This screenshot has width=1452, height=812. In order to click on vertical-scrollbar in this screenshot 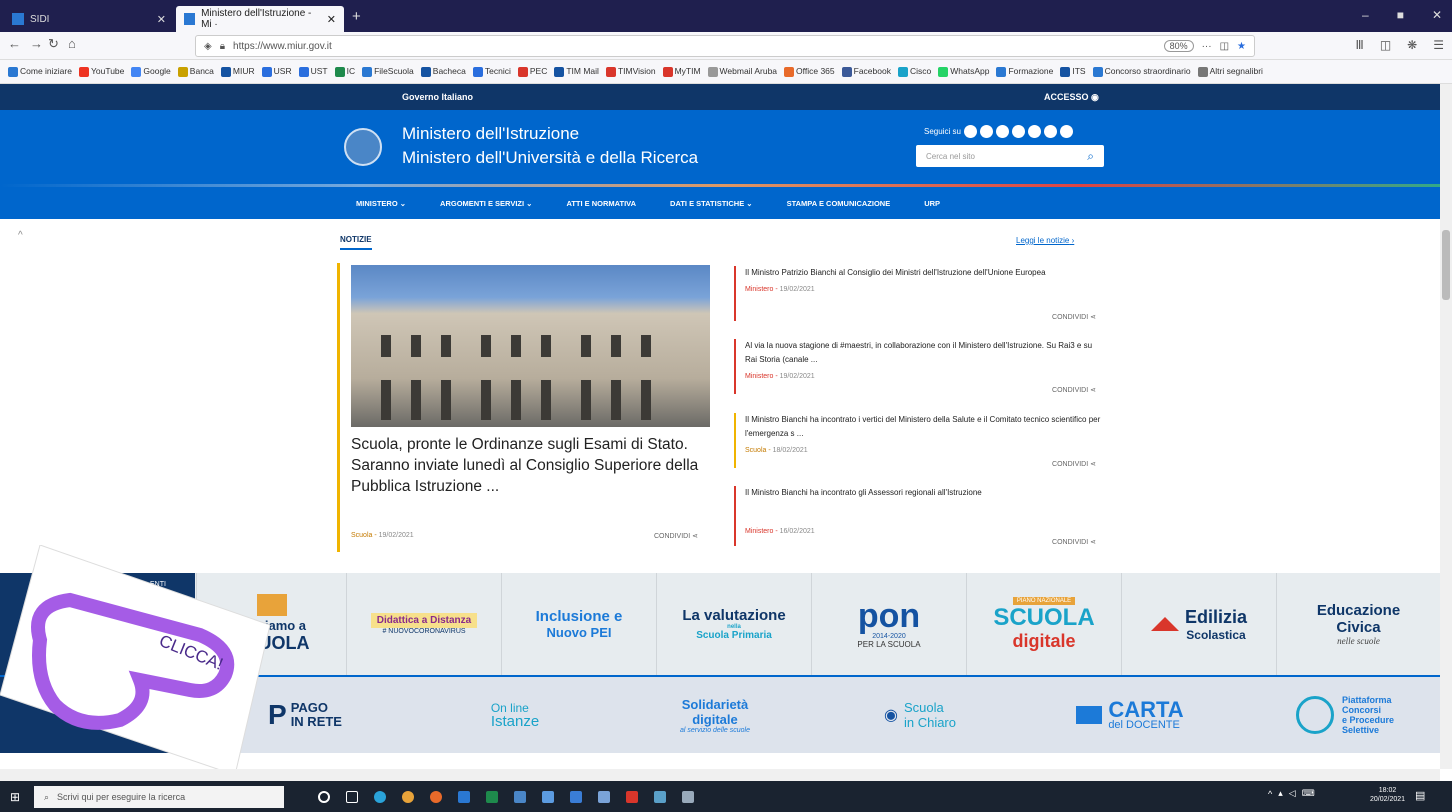, I will do `click(1446, 426)`.